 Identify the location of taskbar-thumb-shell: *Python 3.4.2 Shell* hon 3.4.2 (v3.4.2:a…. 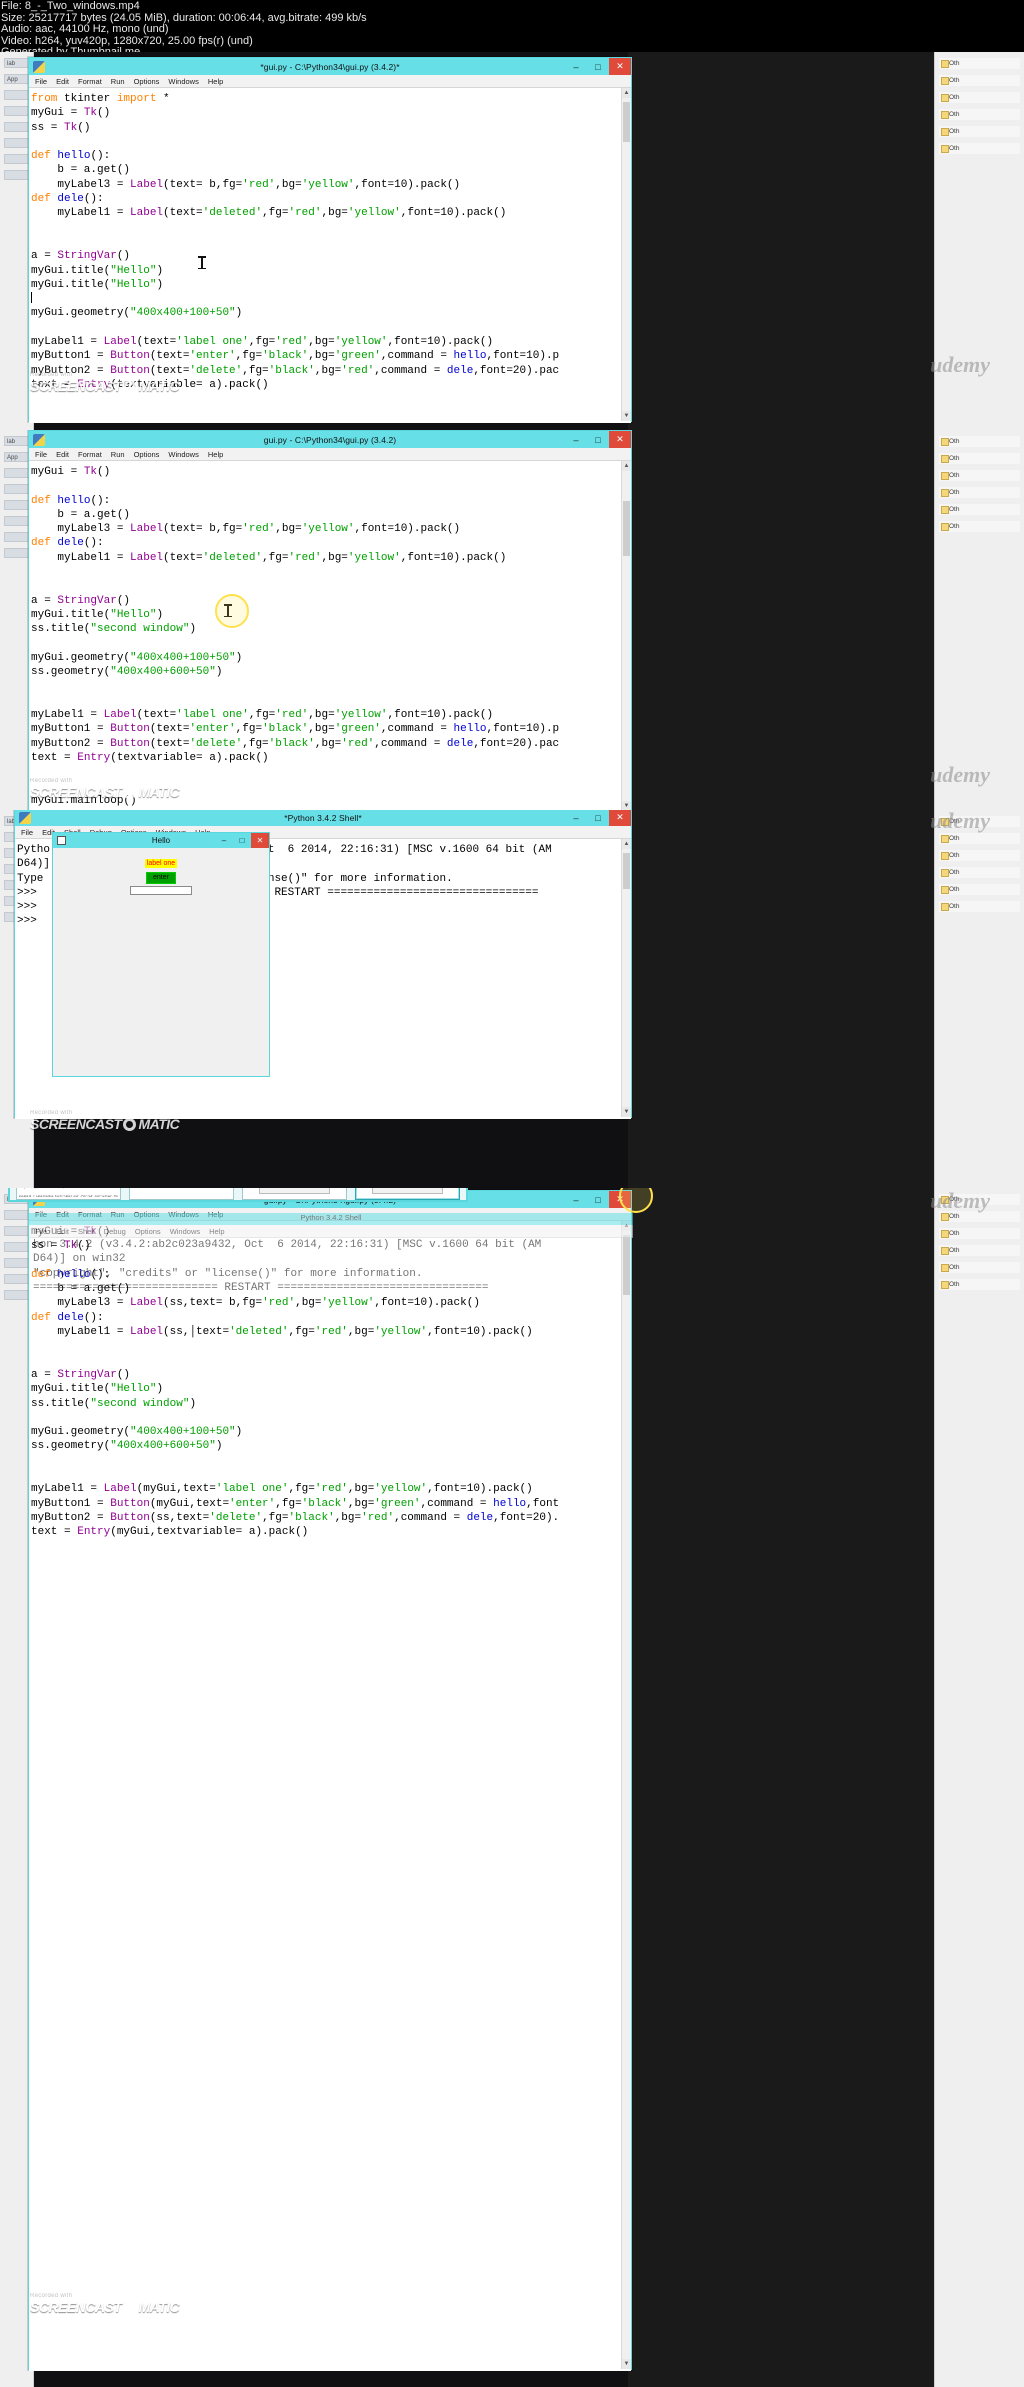
(181, 1194).